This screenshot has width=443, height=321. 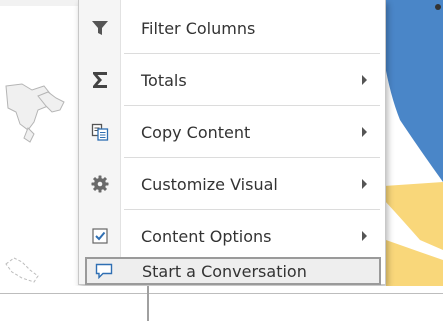 What do you see at coordinates (413, 91) in the screenshot?
I see `chart-slice-blue` at bounding box center [413, 91].